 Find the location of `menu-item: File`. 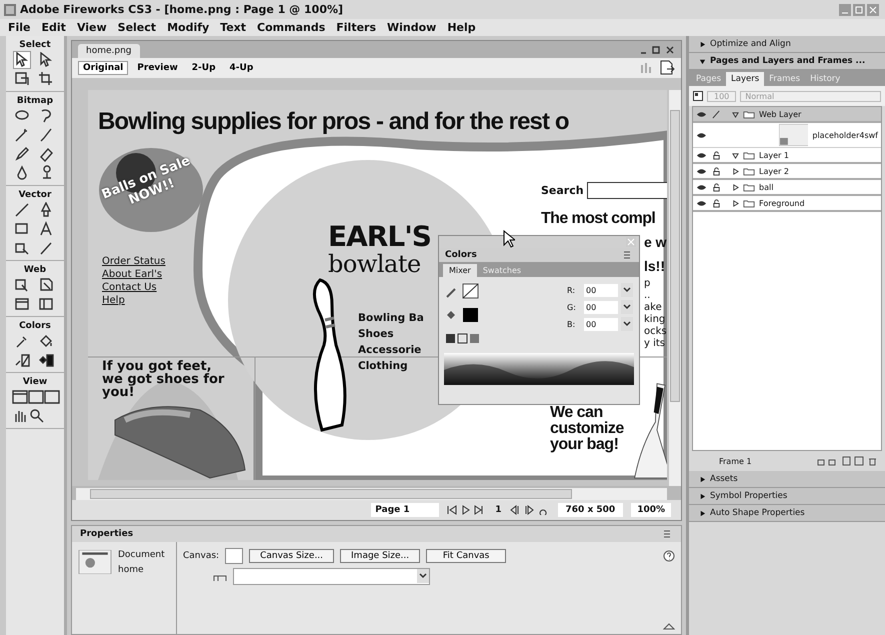

menu-item: File is located at coordinates (19, 27).